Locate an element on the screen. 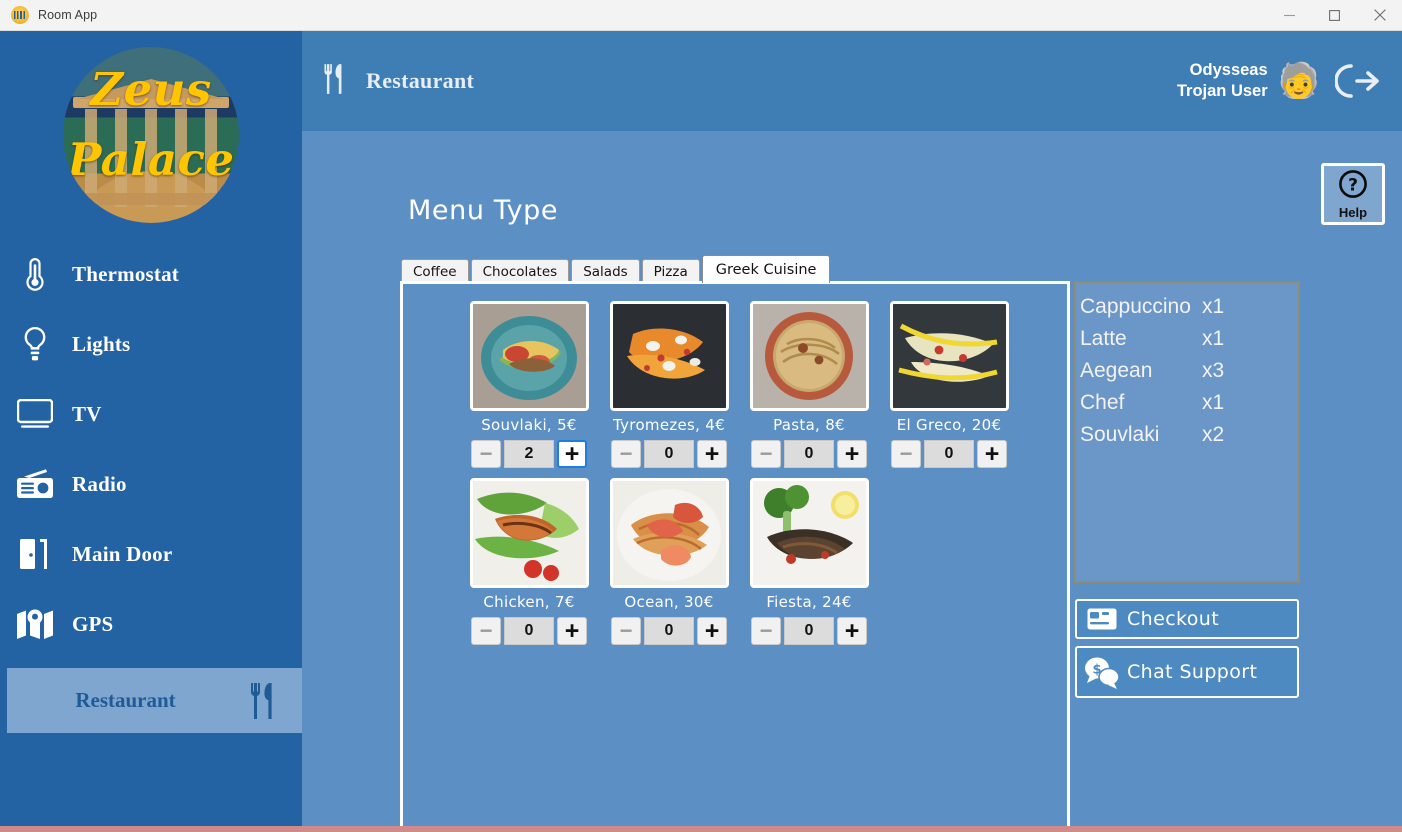 The height and width of the screenshot is (832, 1402). tab-salads: Salads is located at coordinates (605, 271).